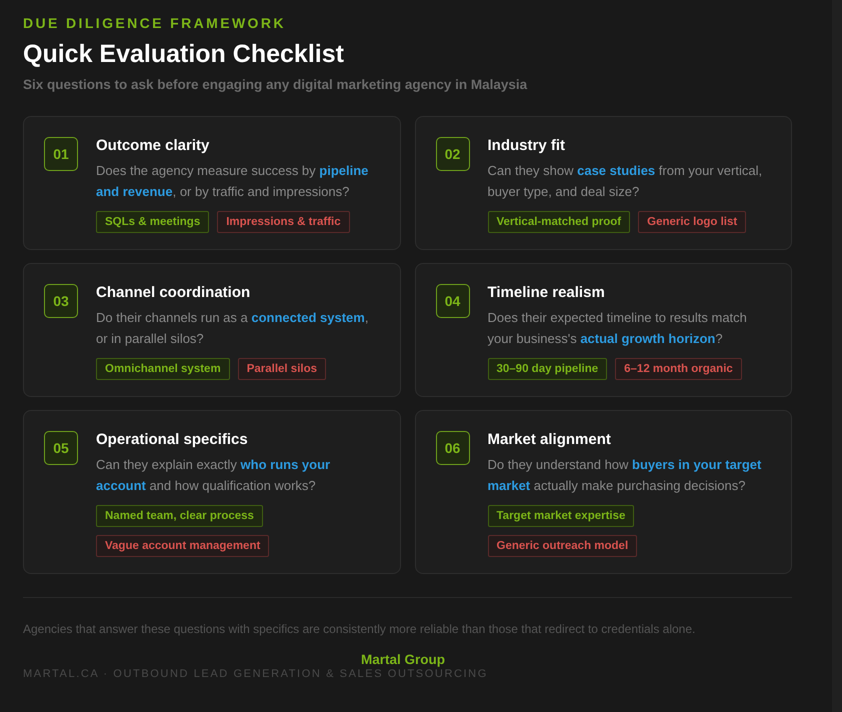  Describe the element at coordinates (61, 301) in the screenshot. I see `number-badge: 03` at that location.